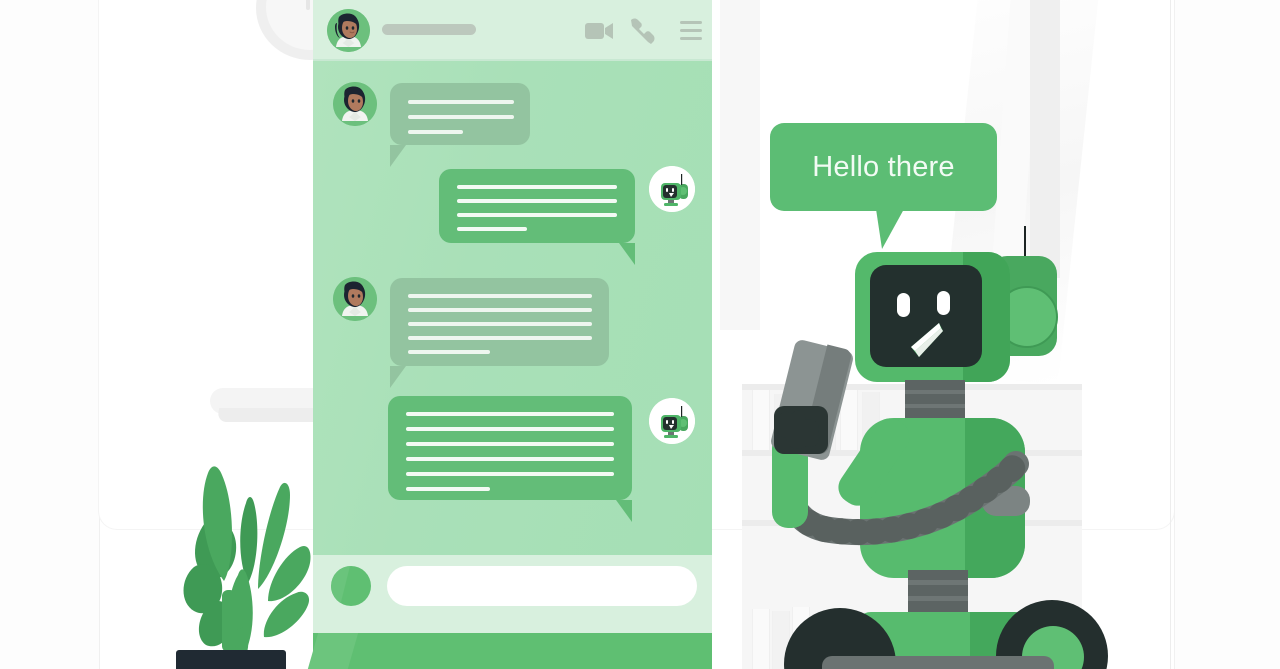  I want to click on speech-bubble-text: Hello there, so click(883, 166).